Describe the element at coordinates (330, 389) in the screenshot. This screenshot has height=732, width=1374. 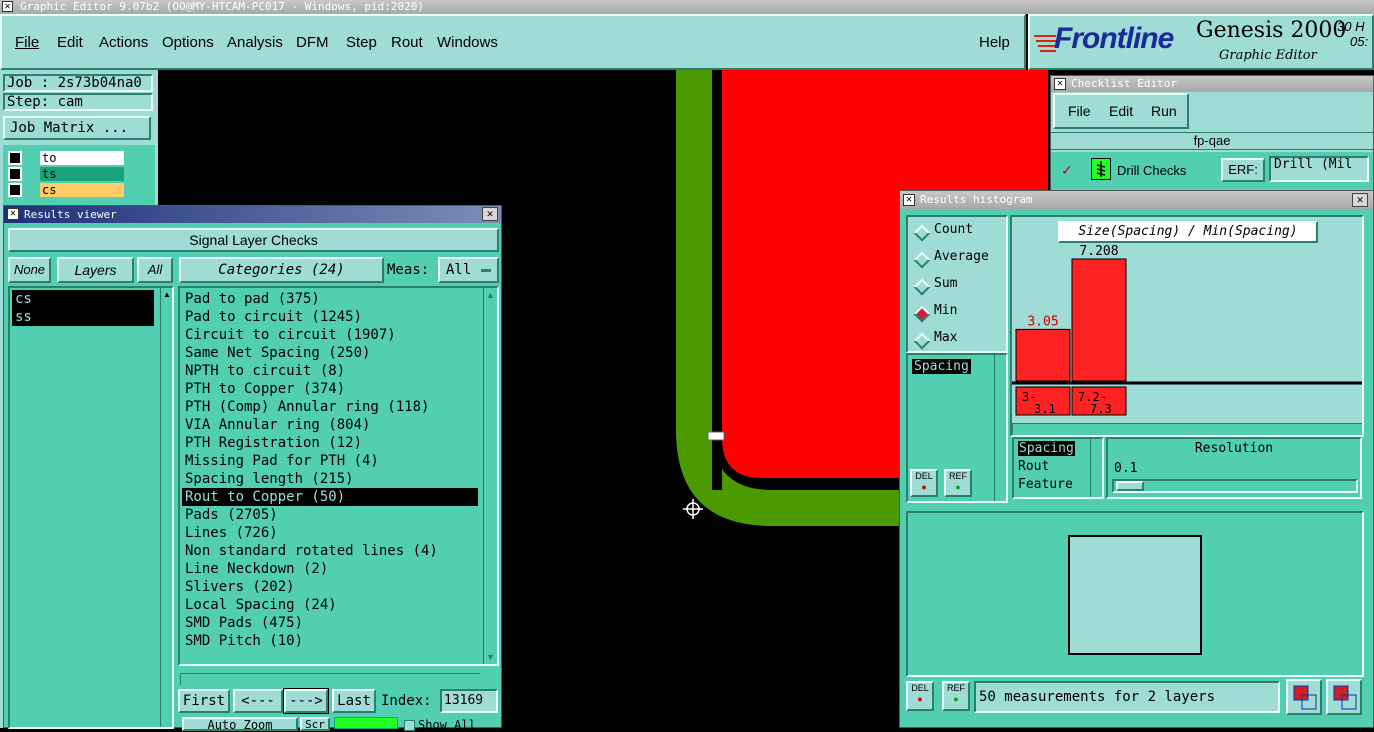
I see `category-item: PTH to Copper (374)` at that location.